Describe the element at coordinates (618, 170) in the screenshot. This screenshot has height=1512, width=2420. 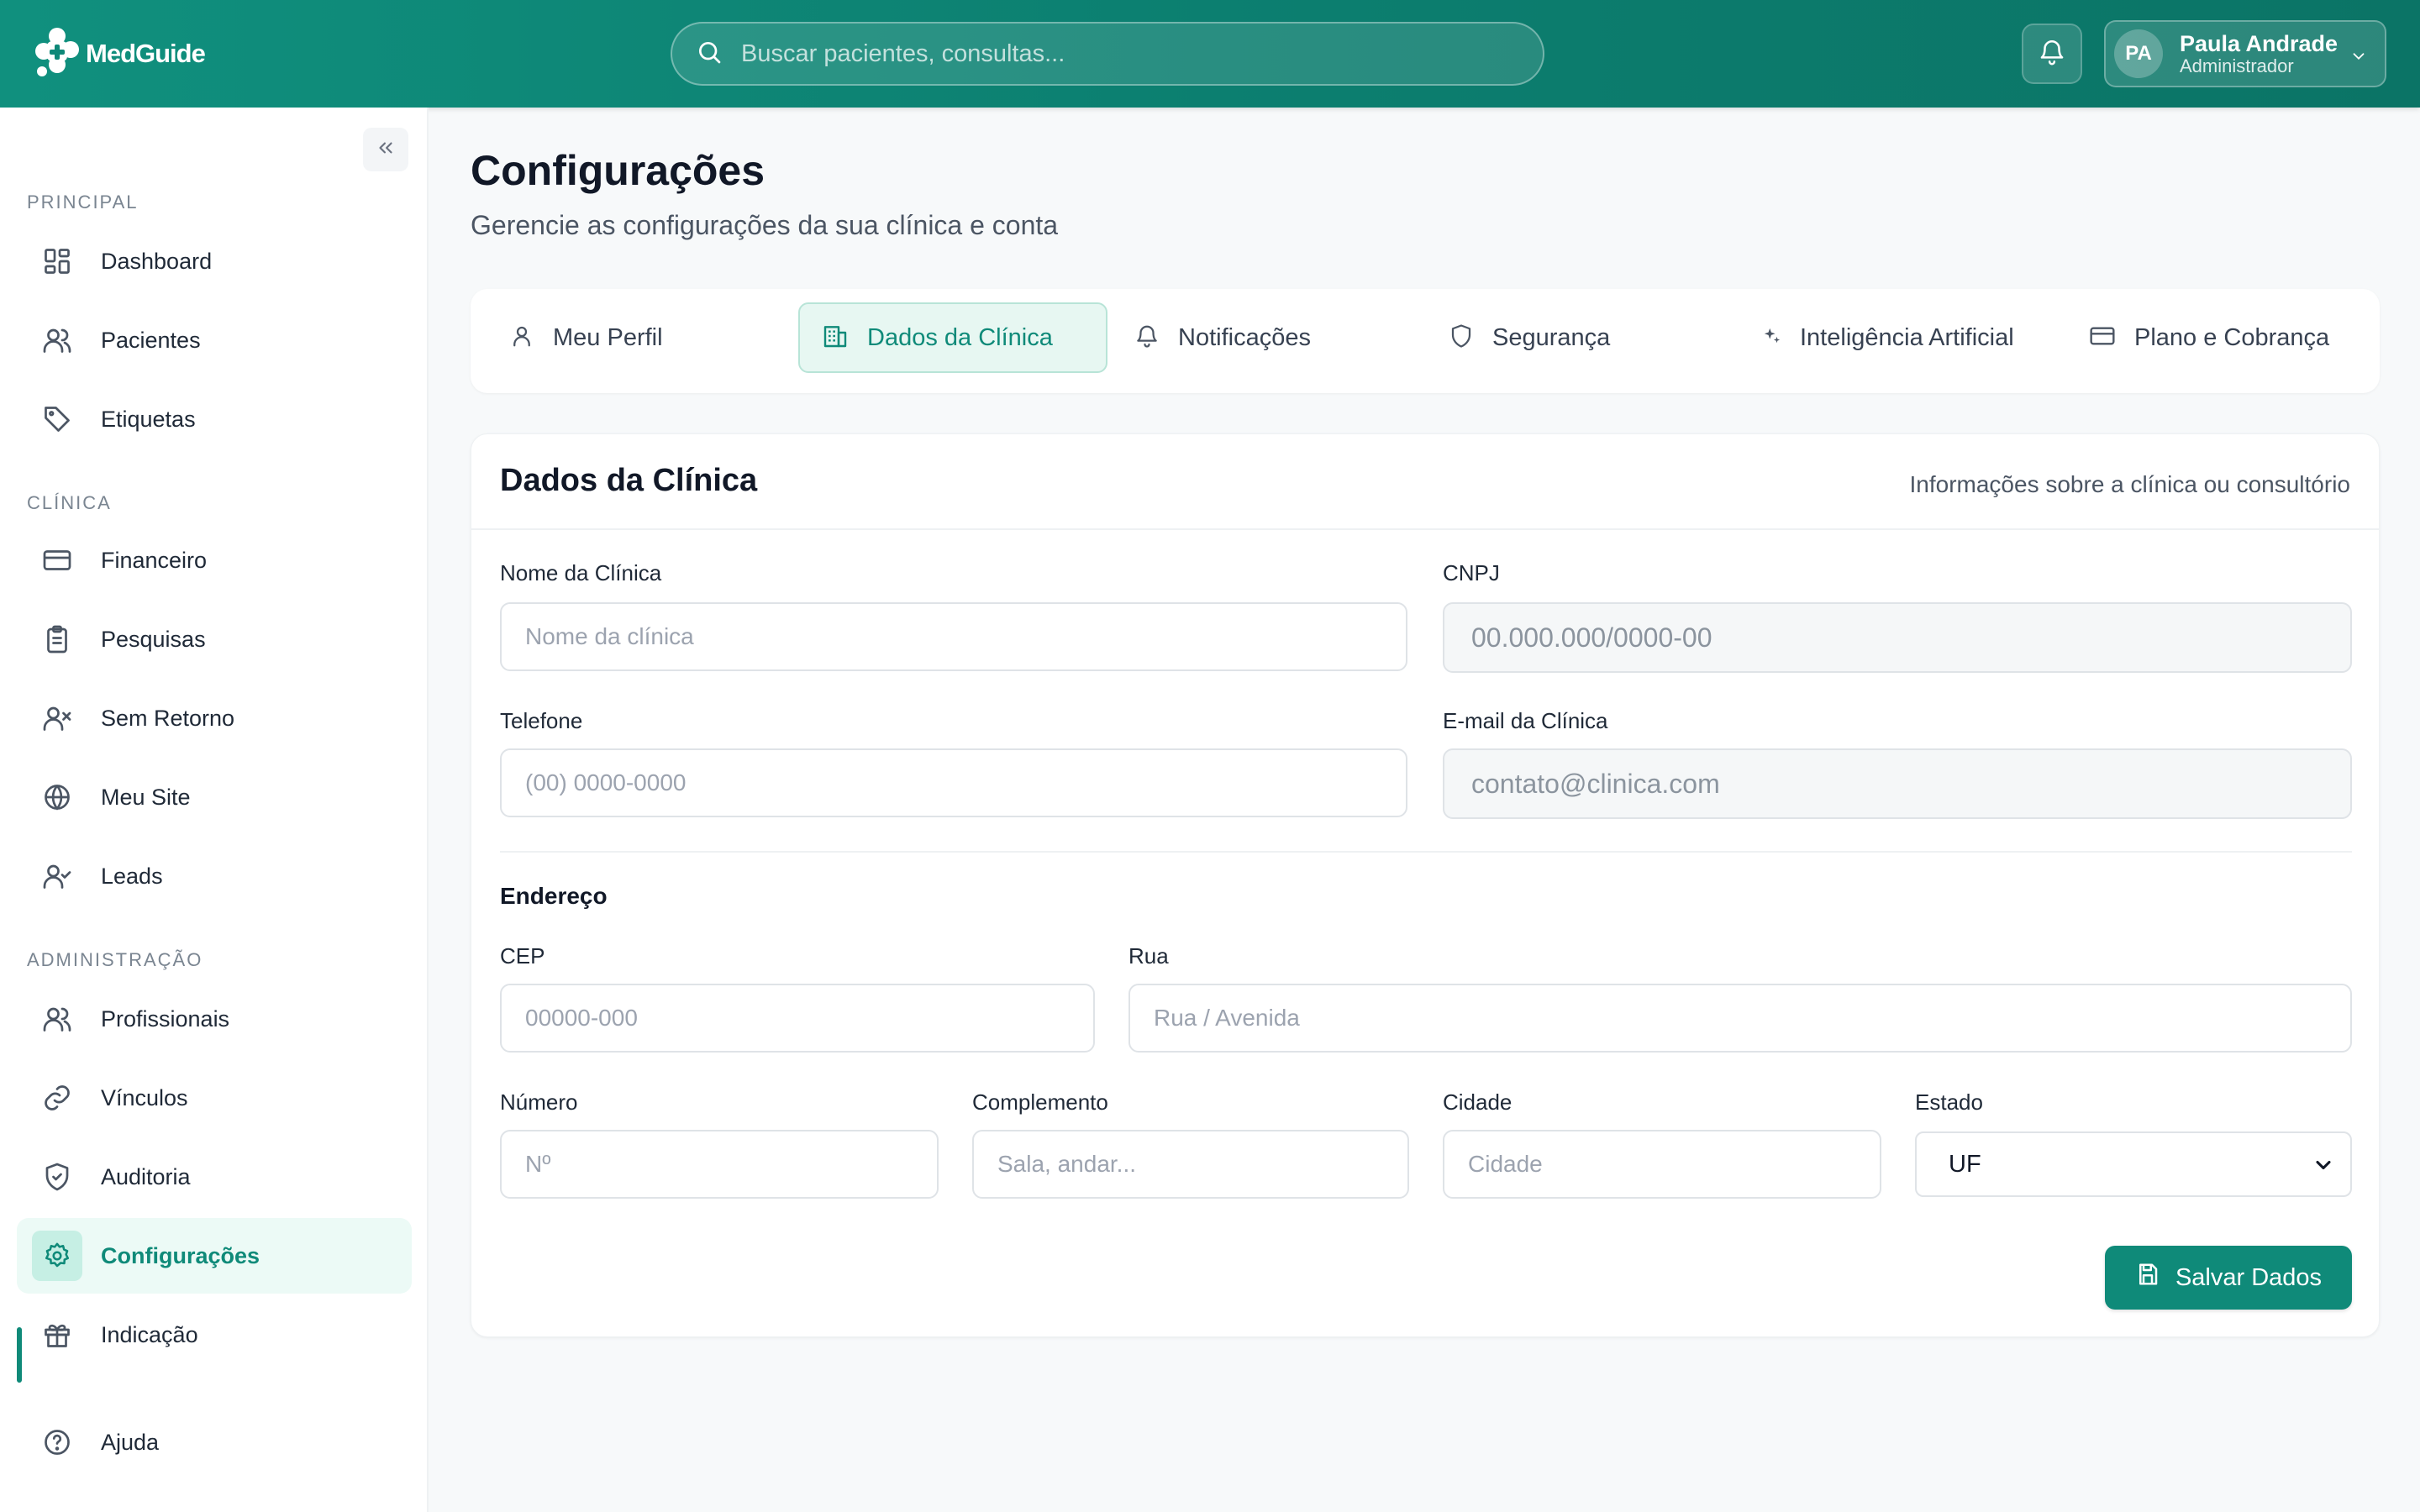
I see `page-title: Configurações` at that location.